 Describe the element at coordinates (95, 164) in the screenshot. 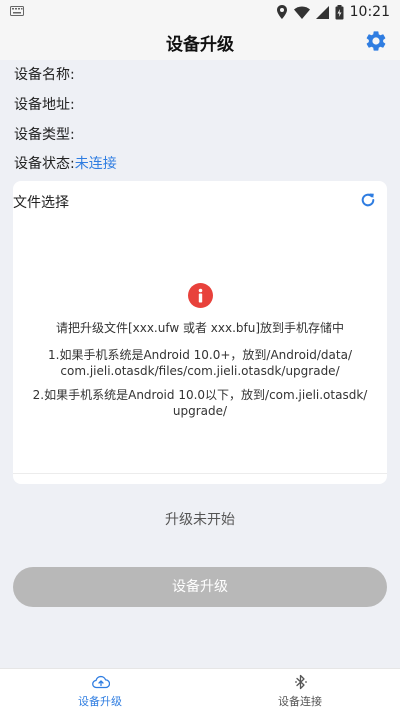

I see `device-status-value: 未连接` at that location.